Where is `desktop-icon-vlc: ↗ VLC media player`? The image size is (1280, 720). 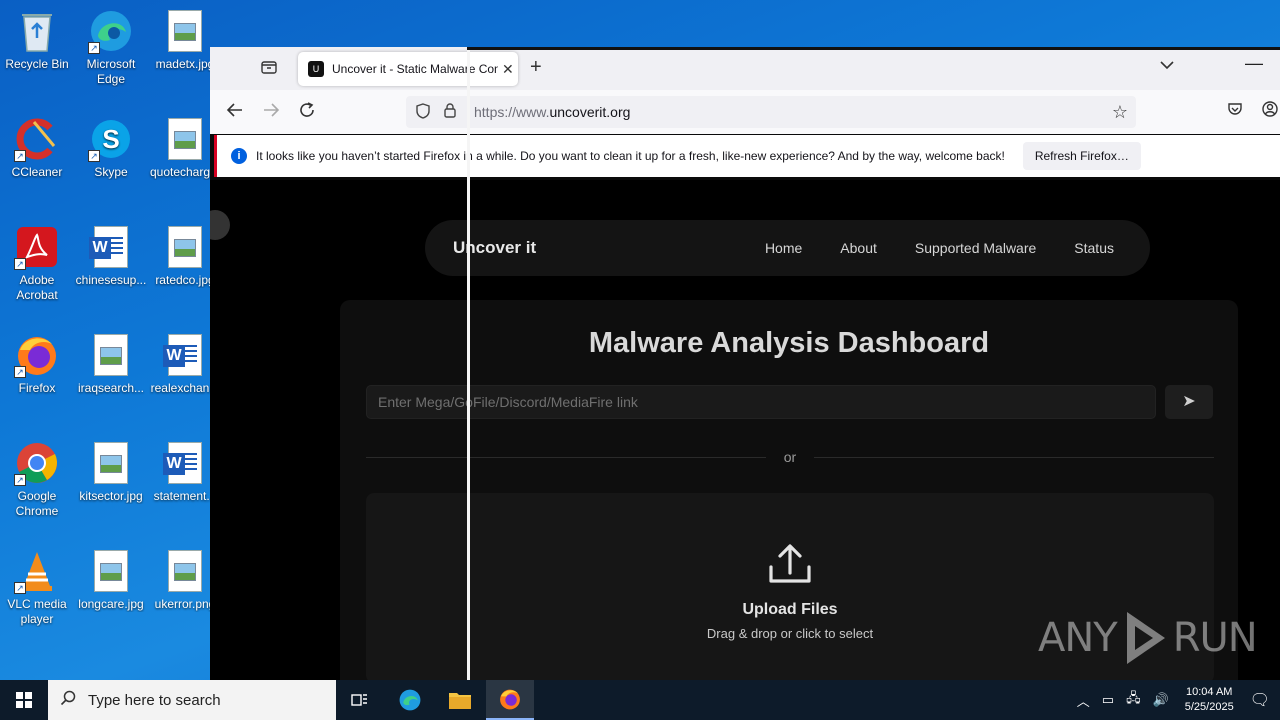
desktop-icon-vlc: ↗ VLC media player is located at coordinates (37, 587).